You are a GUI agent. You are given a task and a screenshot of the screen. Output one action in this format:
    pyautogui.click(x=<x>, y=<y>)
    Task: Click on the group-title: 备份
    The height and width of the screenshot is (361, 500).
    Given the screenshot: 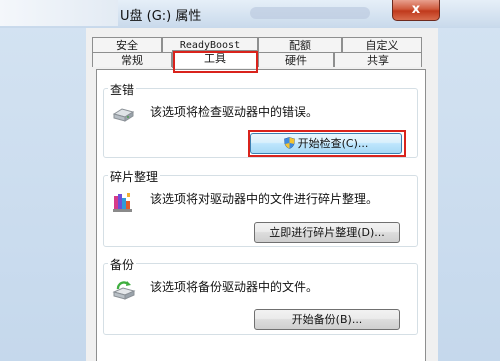 What is the action you would take?
    pyautogui.click(x=122, y=264)
    